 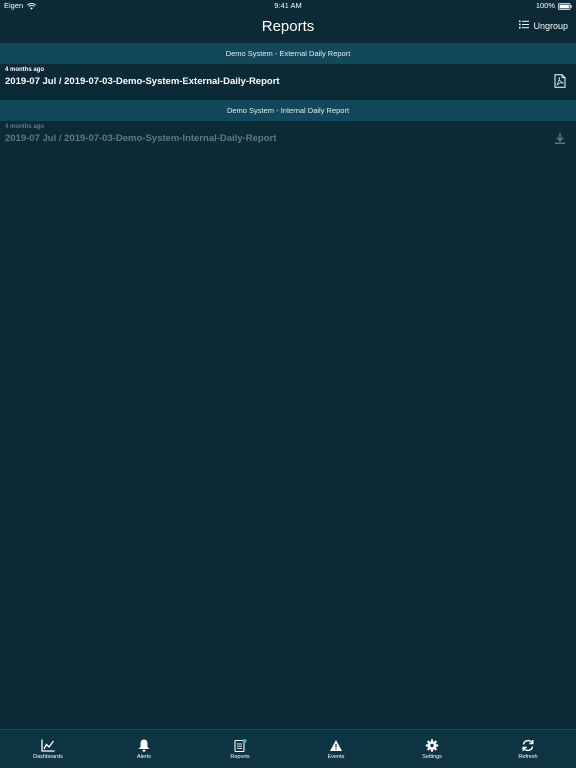 I want to click on tab-refresh: Refresh, so click(x=528, y=749).